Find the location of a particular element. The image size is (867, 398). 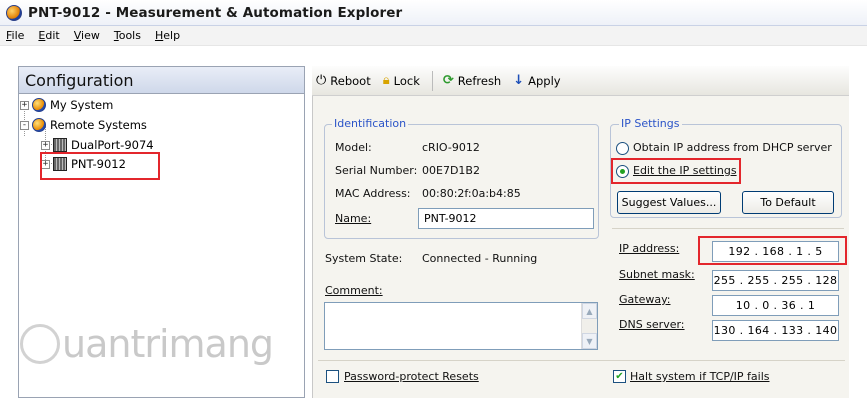

dhcp-radio is located at coordinates (622, 148).